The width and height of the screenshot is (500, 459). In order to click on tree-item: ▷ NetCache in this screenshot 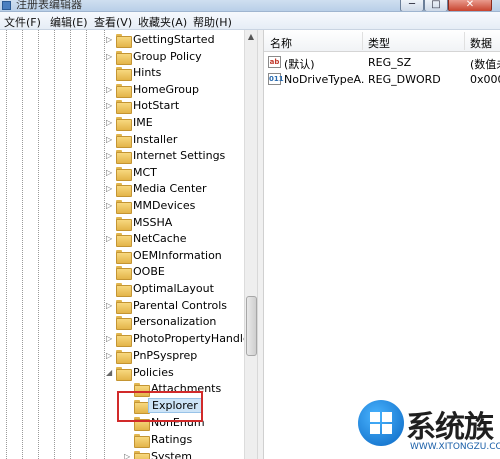, I will do `click(176, 239)`.